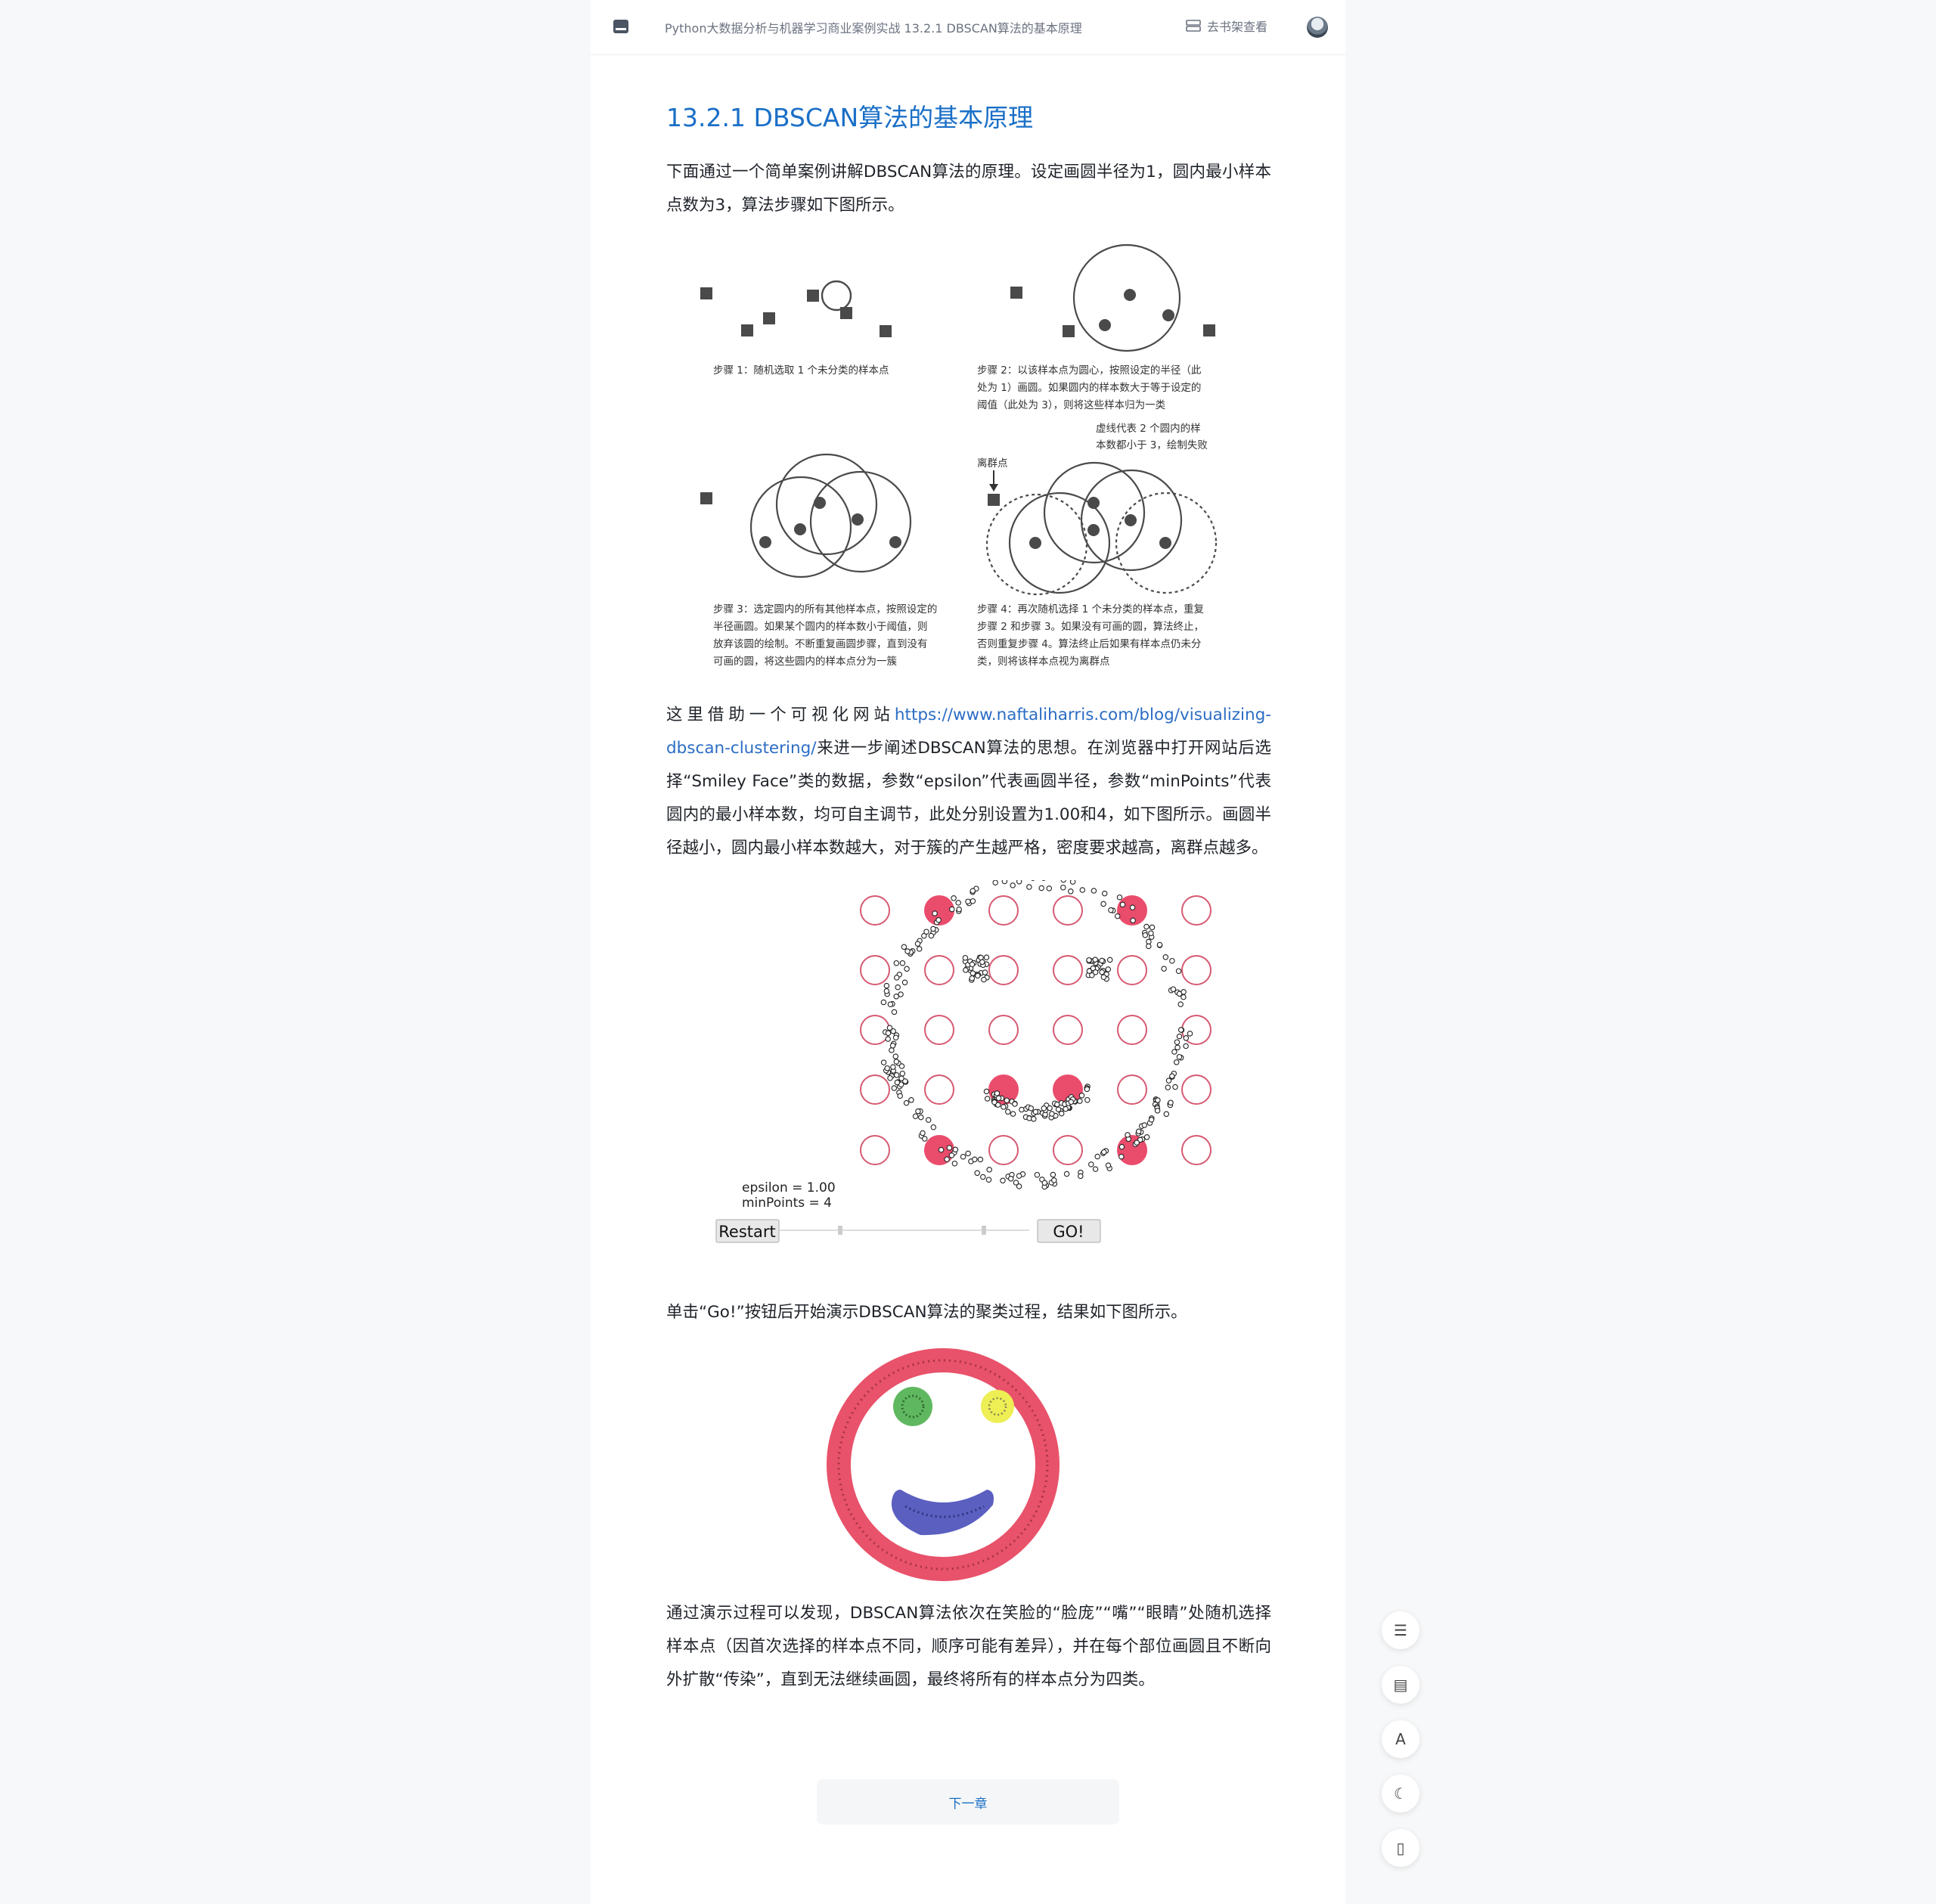 This screenshot has width=1936, height=1904. What do you see at coordinates (821, 627) in the screenshot?
I see `step3-caption-line: 半径画圆。如果某个圆内的样本数小于阈值，则` at bounding box center [821, 627].